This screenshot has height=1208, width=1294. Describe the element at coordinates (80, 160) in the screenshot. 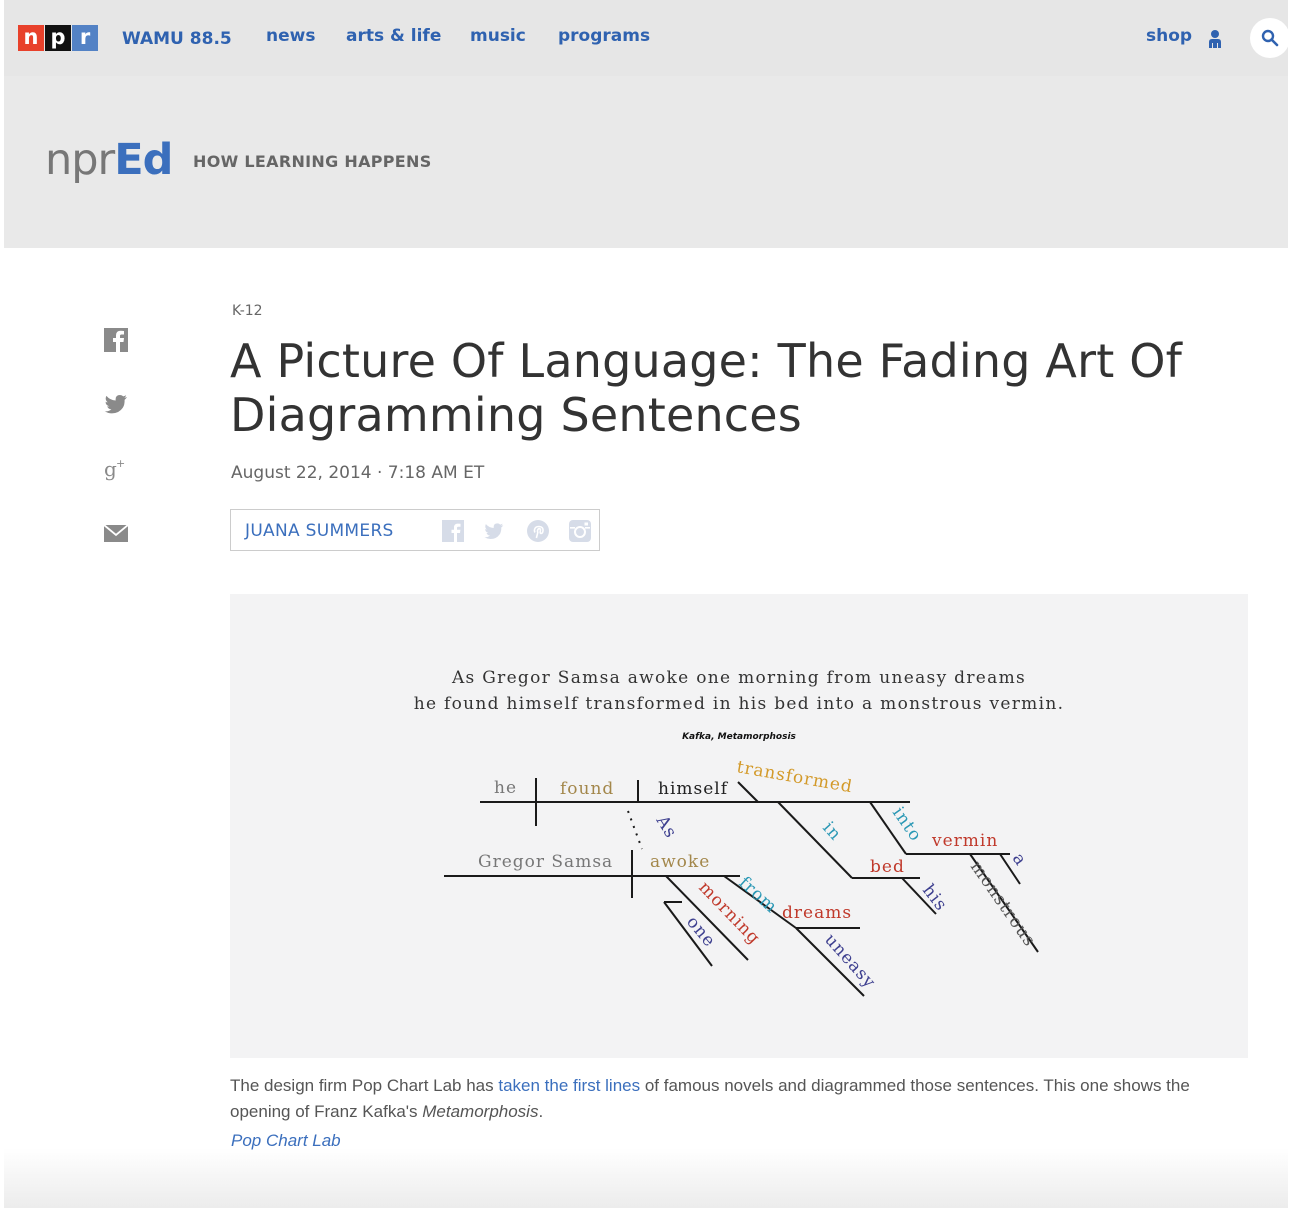

I see `logo-npr-text: npr` at that location.